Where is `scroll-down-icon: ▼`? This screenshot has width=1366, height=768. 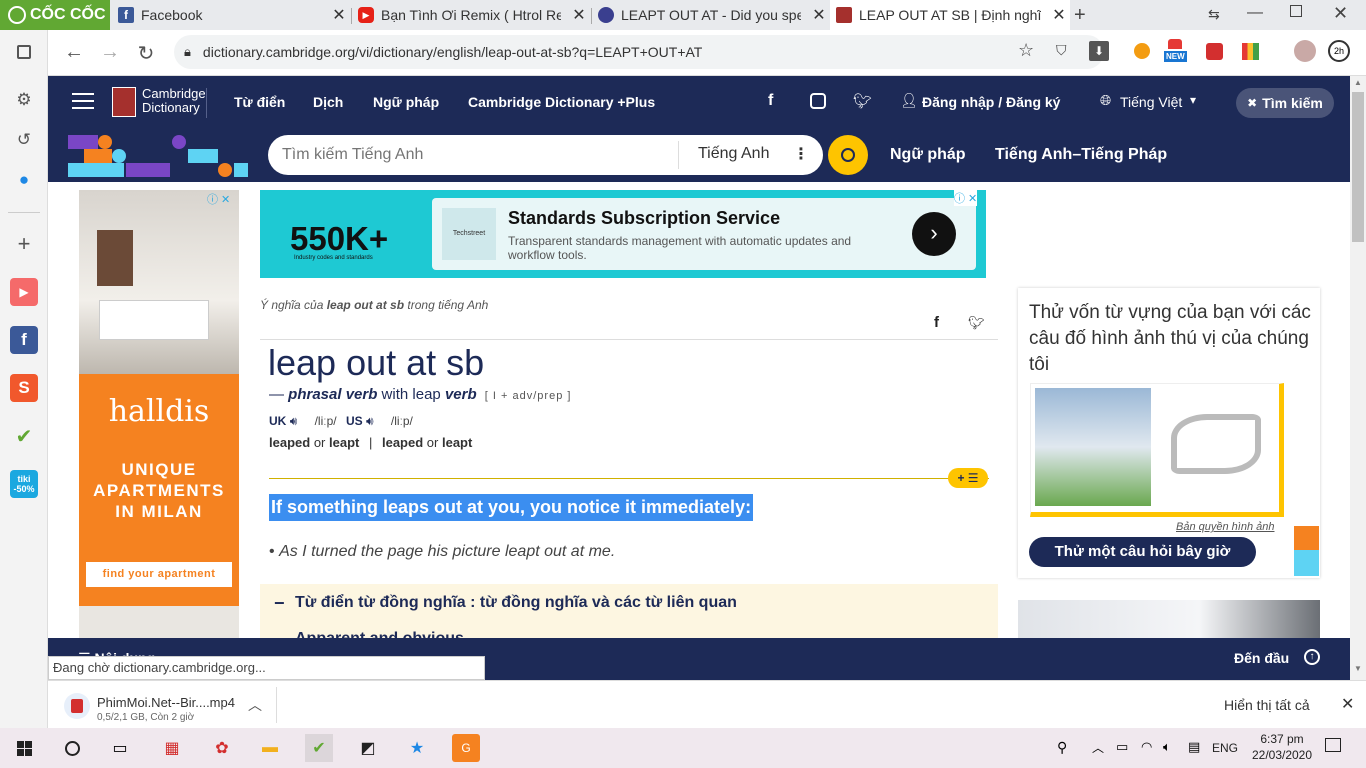
scroll-down-icon: ▼ is located at coordinates (1358, 668).